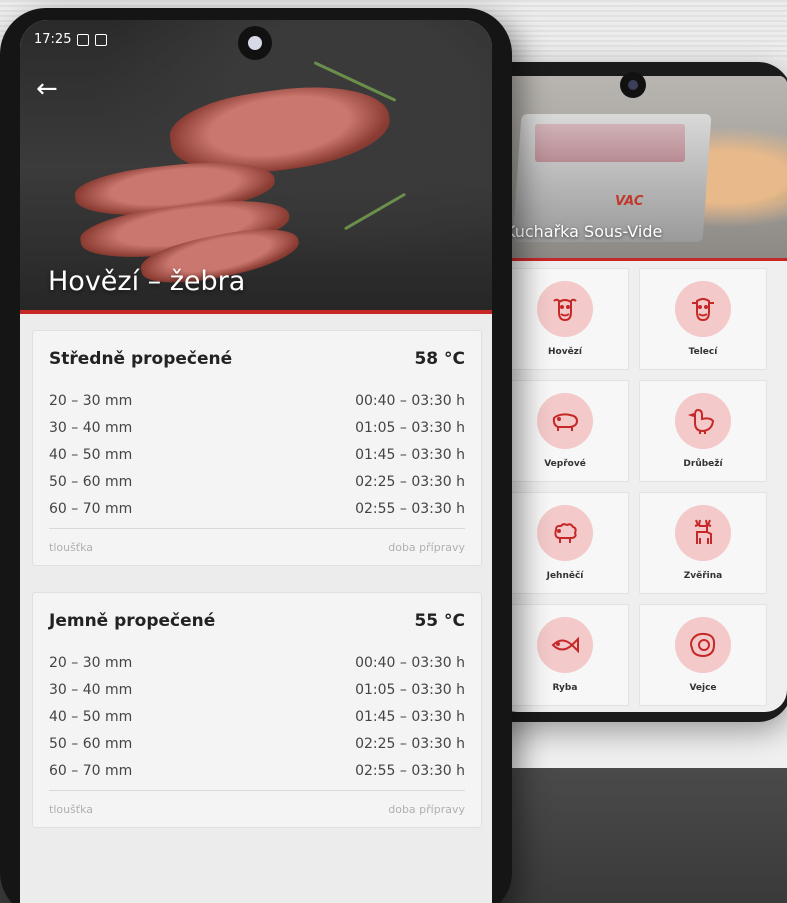  I want to click on category-label: Hovězí, so click(564, 352).